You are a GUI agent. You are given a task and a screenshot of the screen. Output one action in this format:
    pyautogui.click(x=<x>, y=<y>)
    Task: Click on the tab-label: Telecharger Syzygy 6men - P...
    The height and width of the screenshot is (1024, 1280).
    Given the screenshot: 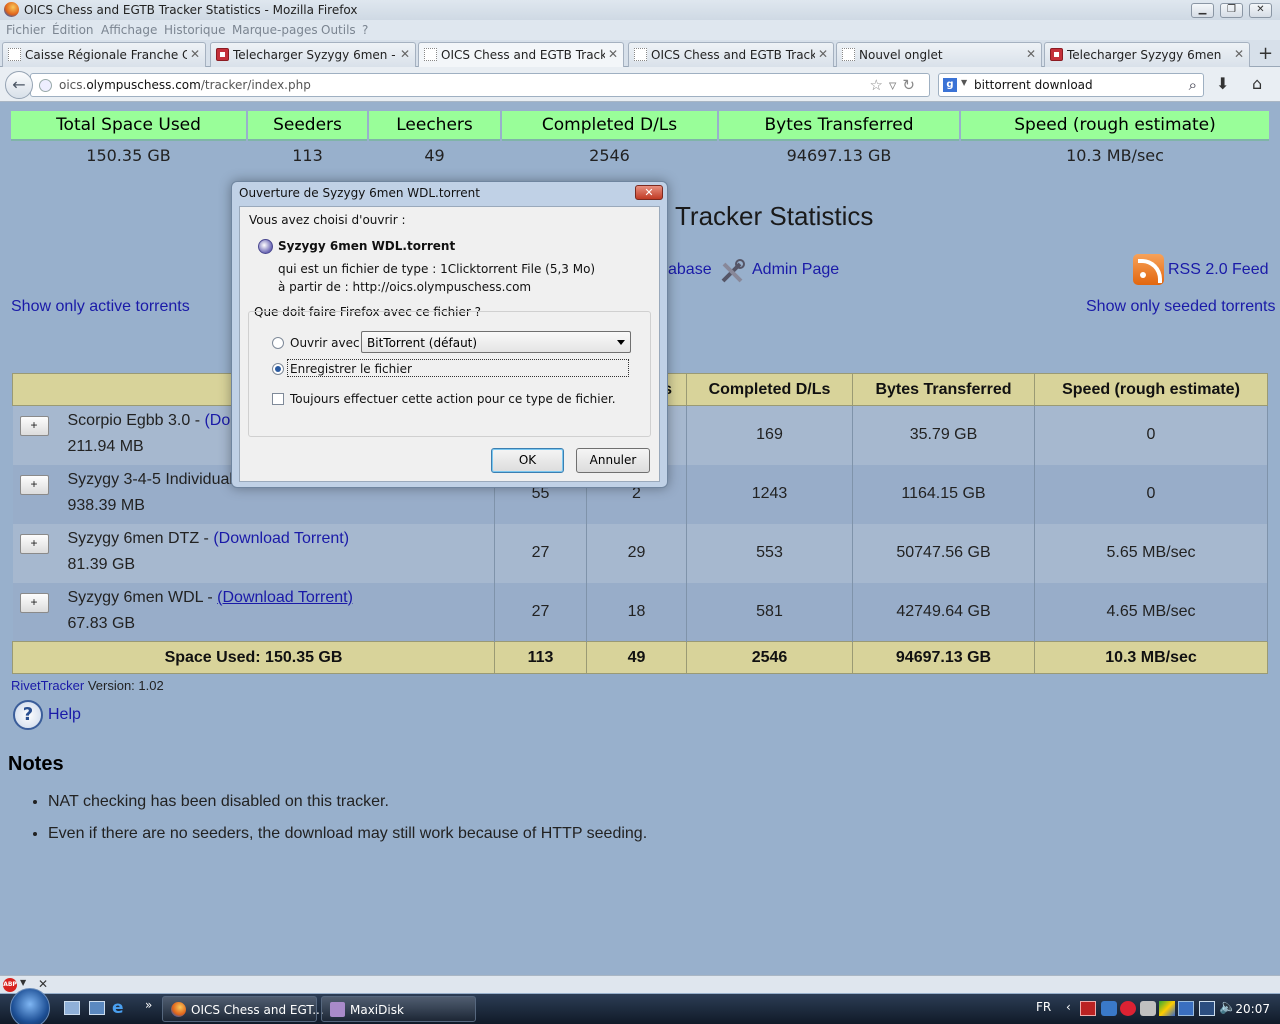 What is the action you would take?
    pyautogui.click(x=315, y=55)
    